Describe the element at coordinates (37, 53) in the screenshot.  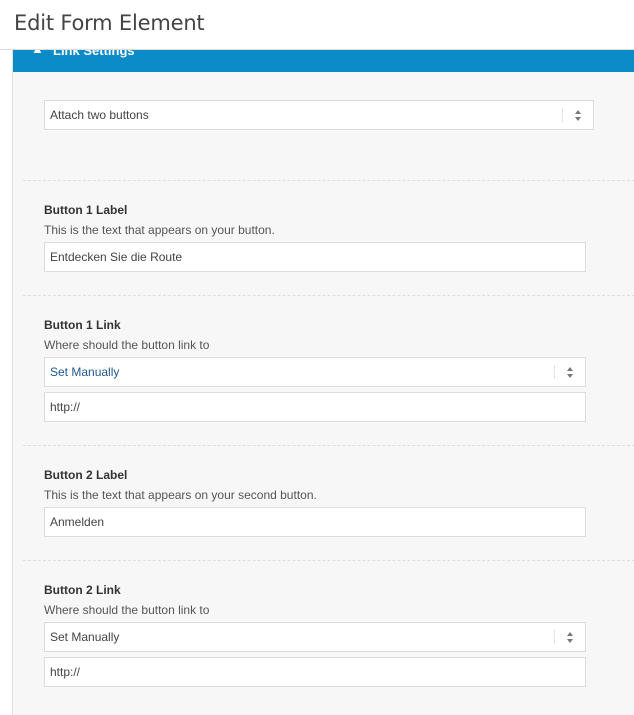
I see `collapse-toggle-icon: ▲` at that location.